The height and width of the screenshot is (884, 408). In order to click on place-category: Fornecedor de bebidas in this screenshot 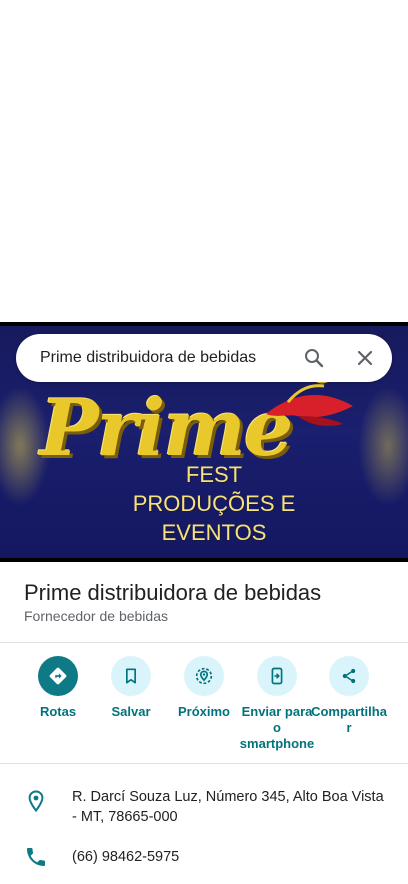, I will do `click(96, 616)`.